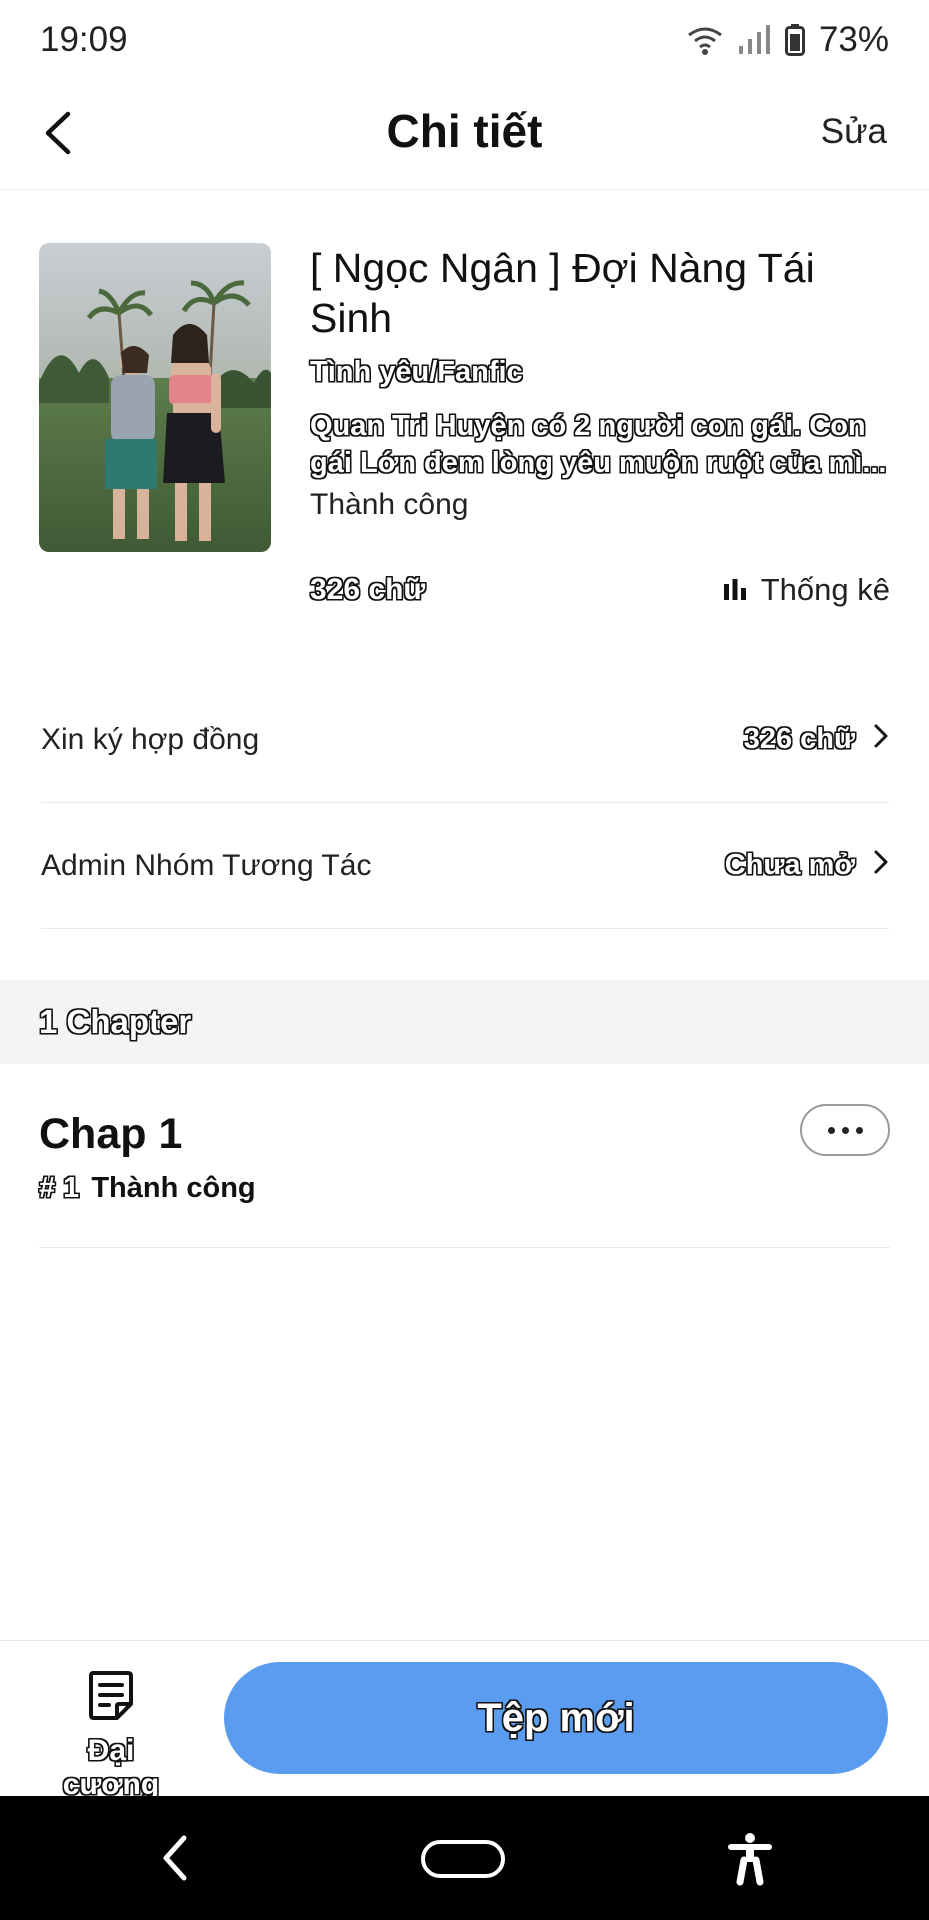  I want to click on status-time: 19:09, so click(84, 39).